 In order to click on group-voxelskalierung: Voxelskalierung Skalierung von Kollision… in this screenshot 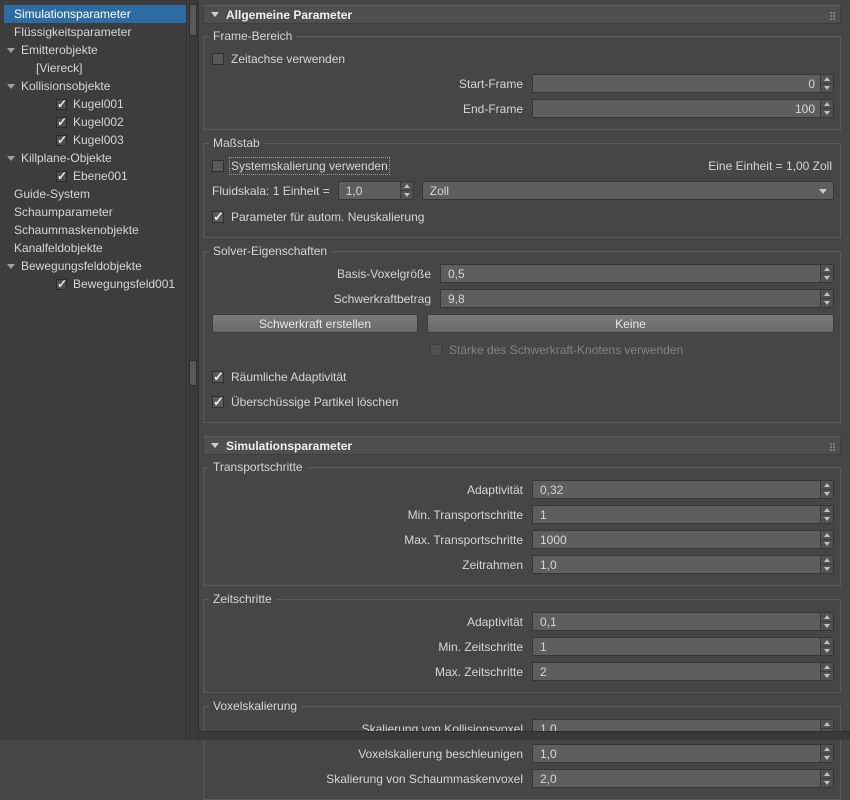, I will do `click(522, 749)`.